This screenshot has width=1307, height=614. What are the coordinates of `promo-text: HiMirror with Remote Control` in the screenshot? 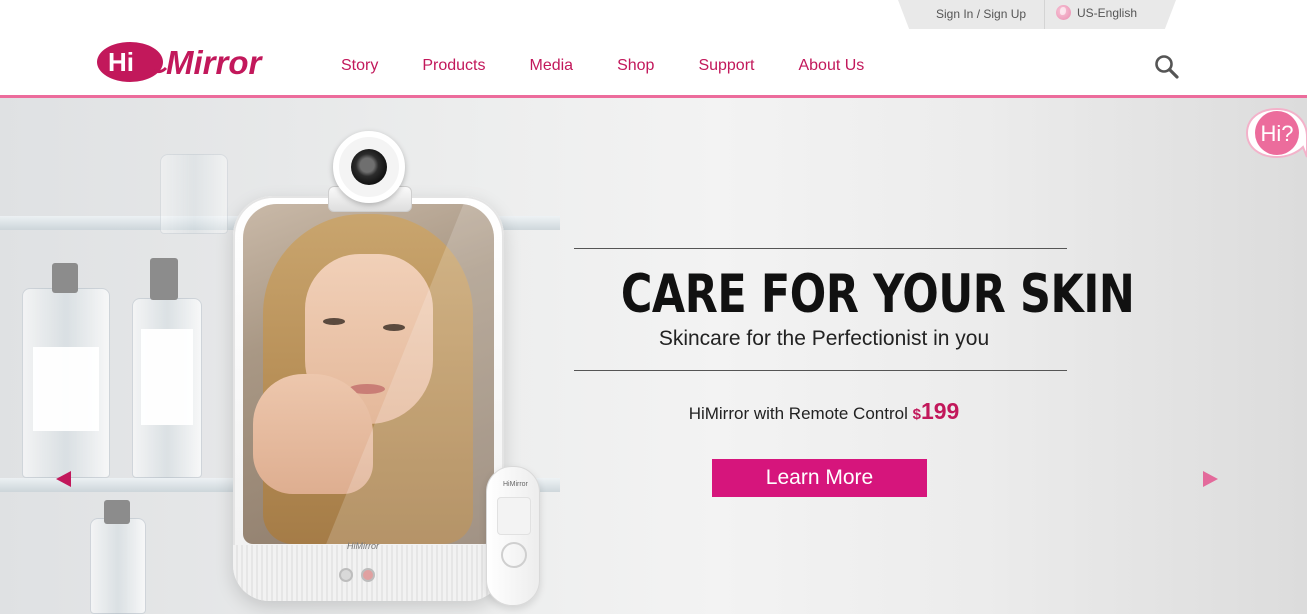 It's located at (798, 413).